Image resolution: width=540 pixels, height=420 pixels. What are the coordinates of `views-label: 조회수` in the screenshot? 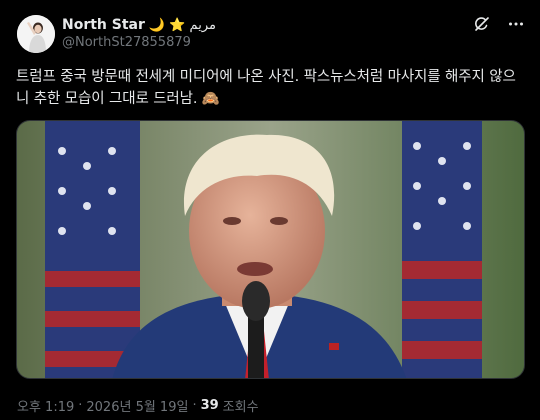 It's located at (240, 407).